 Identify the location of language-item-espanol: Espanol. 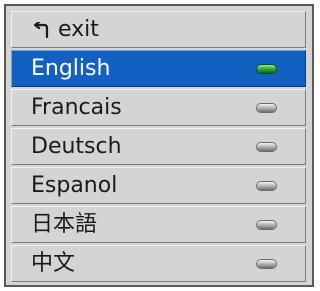
(158, 185).